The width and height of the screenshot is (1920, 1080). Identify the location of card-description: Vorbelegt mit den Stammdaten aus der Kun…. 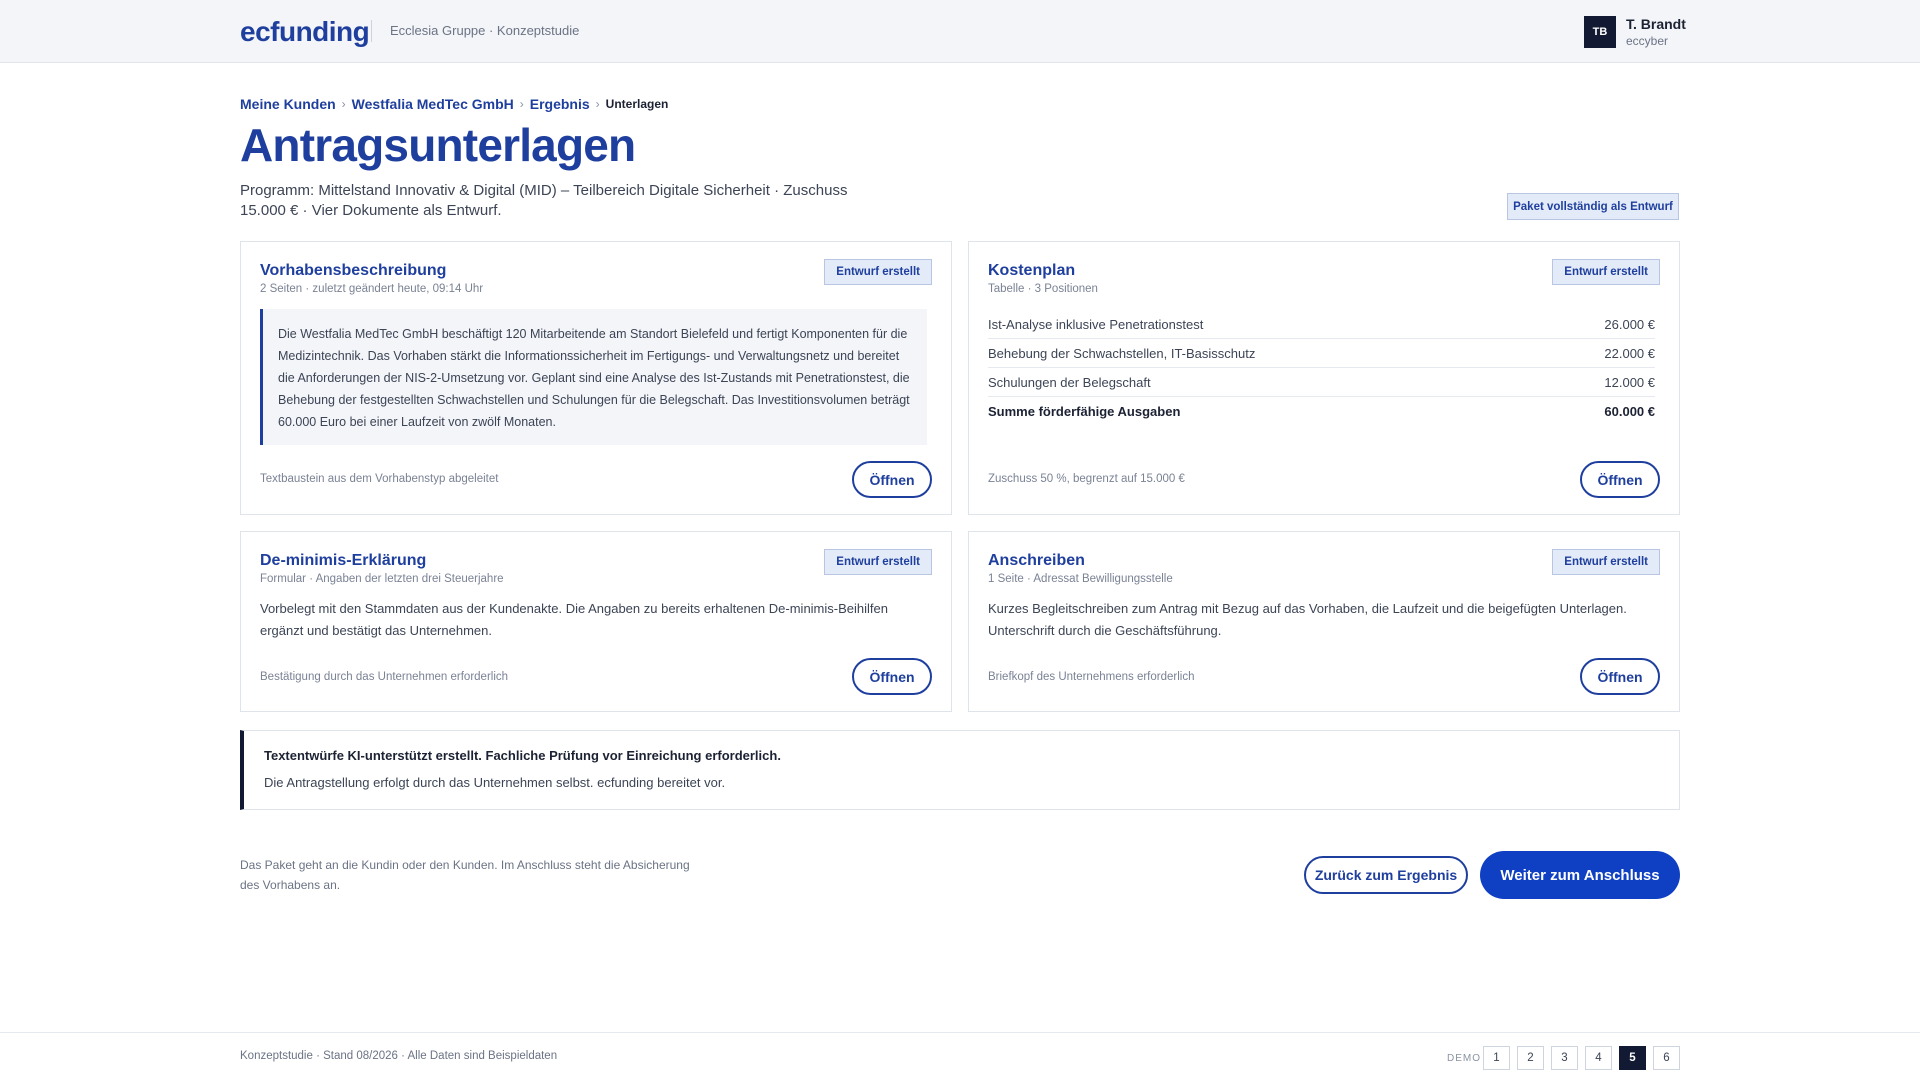
(574, 619).